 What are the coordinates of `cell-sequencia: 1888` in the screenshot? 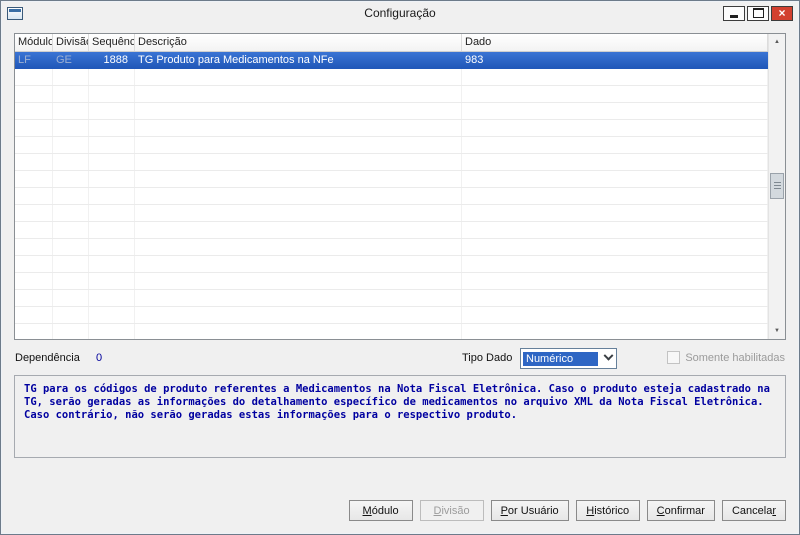 It's located at (115, 60).